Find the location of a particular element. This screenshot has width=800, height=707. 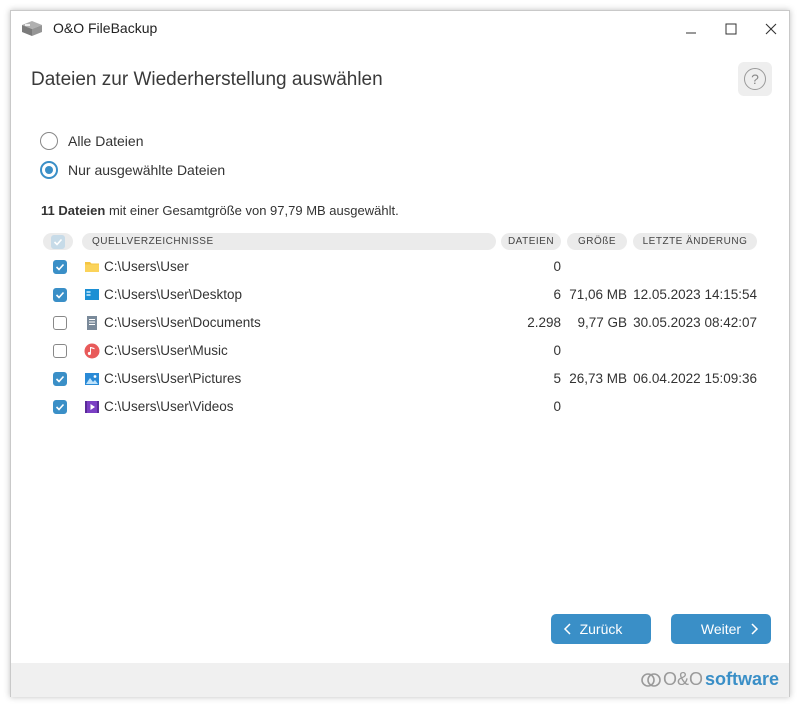

row-files: 6 is located at coordinates (557, 294).